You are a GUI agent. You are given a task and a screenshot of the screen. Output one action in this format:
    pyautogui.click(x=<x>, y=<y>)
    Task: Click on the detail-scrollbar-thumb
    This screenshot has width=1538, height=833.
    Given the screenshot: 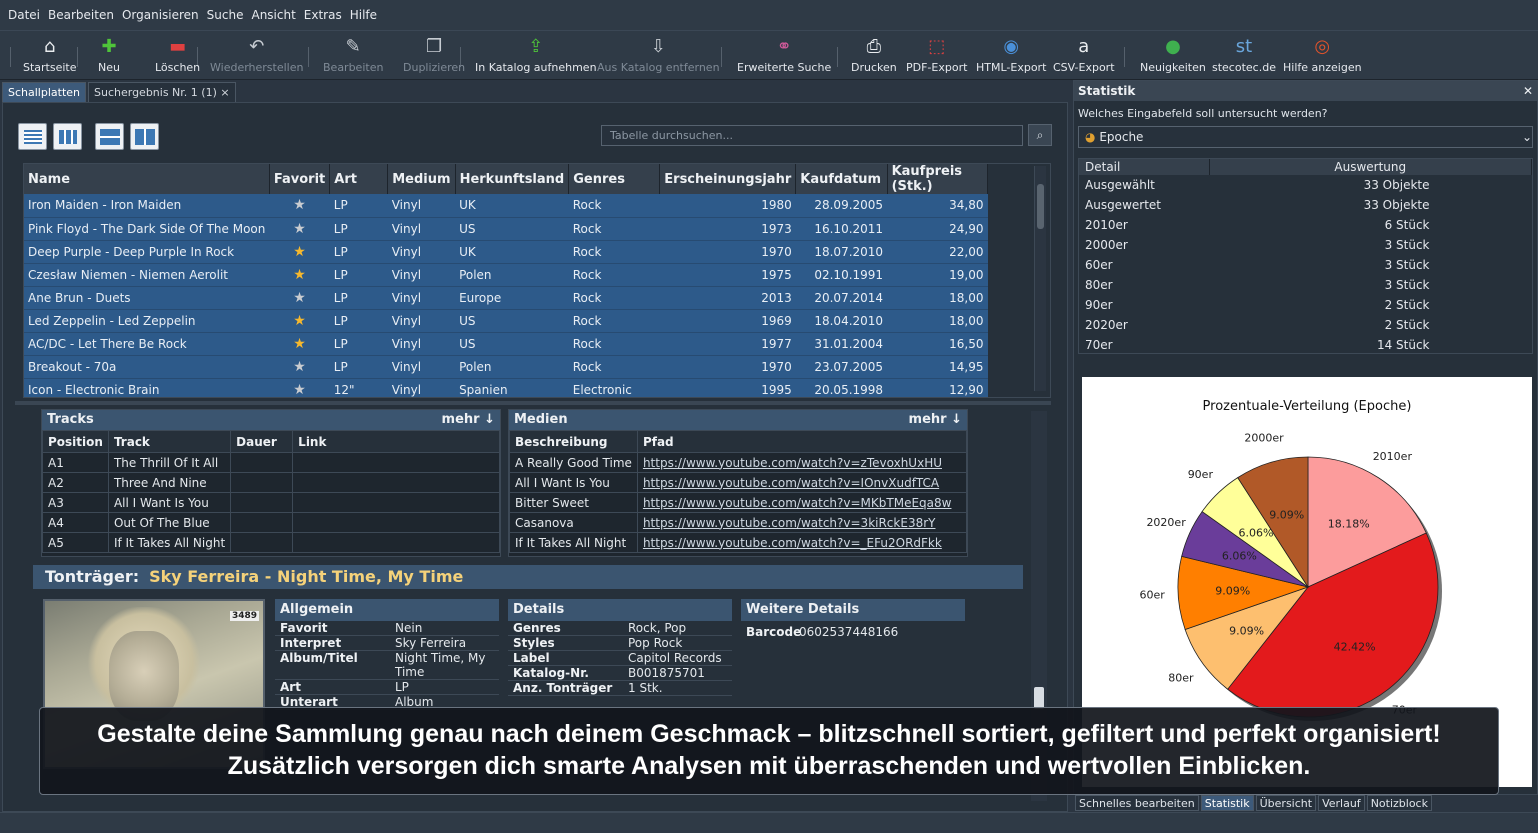 What is the action you would take?
    pyautogui.click(x=1039, y=698)
    